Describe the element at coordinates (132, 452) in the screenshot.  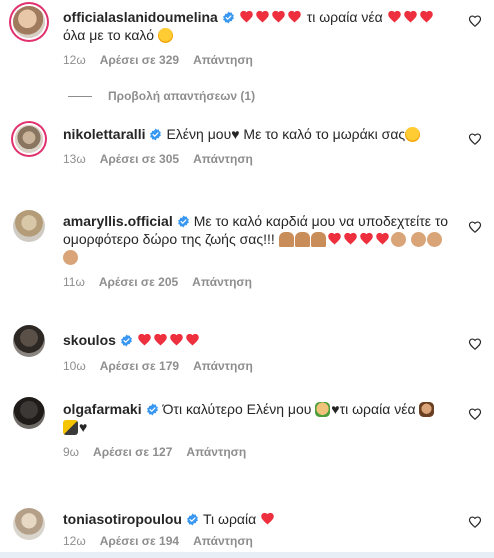
I see `comment-likes-link: Αρέσει σε 127` at that location.